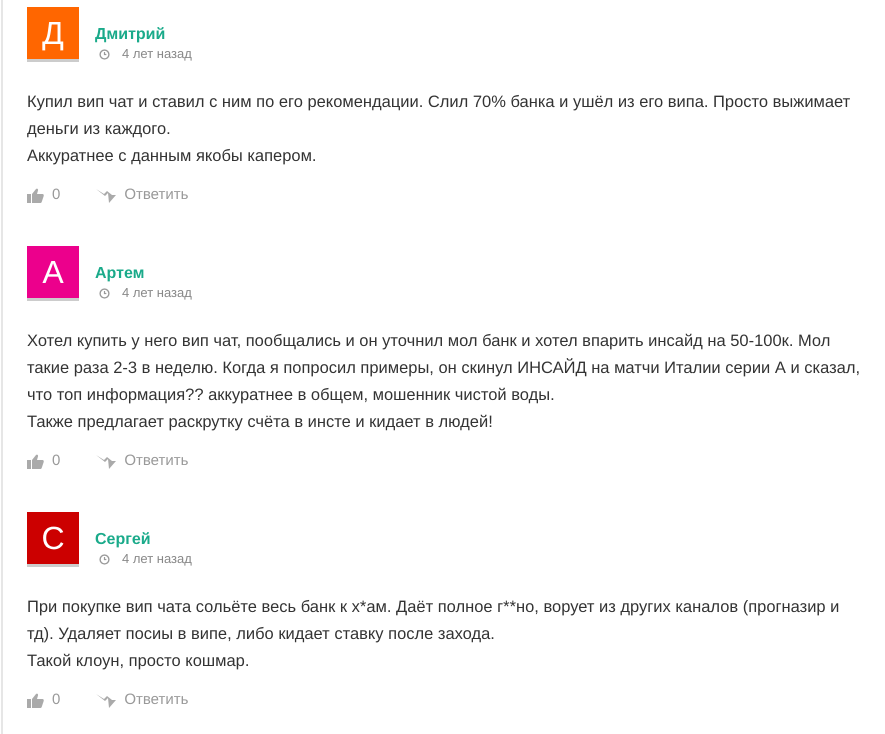 The height and width of the screenshot is (734, 885). What do you see at coordinates (444, 368) in the screenshot?
I see `comment-text: Хотел купить у него вип чат, пообщались и он уточнил мол банк и хотел впарить инсайд на 50-100к. Мол такие раза 2-3 в неделю. Когда я попросил примеры, он скинул ИНСАЙД на матчи Италии серии А и сказал, что топ информация?? аккуратнее в общем, мошенник чистой воды.` at bounding box center [444, 368].